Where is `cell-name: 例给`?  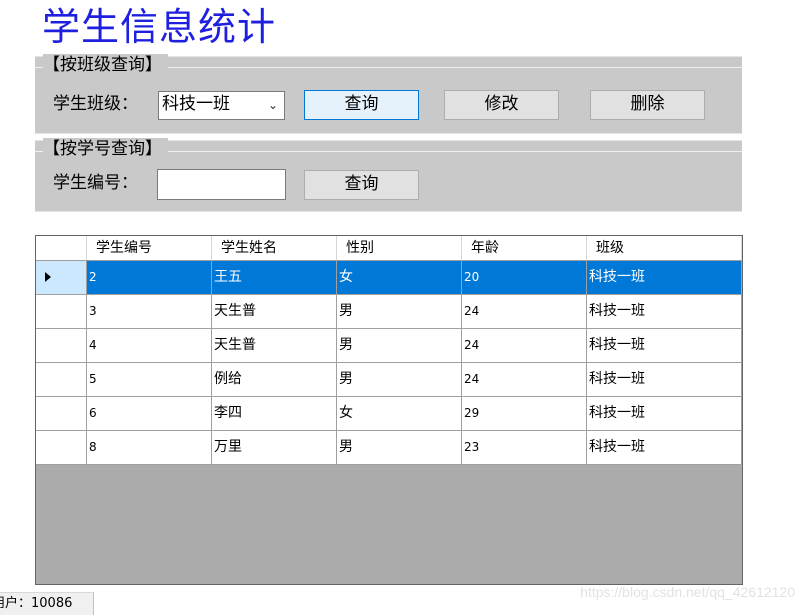 cell-name: 例给 is located at coordinates (274, 380).